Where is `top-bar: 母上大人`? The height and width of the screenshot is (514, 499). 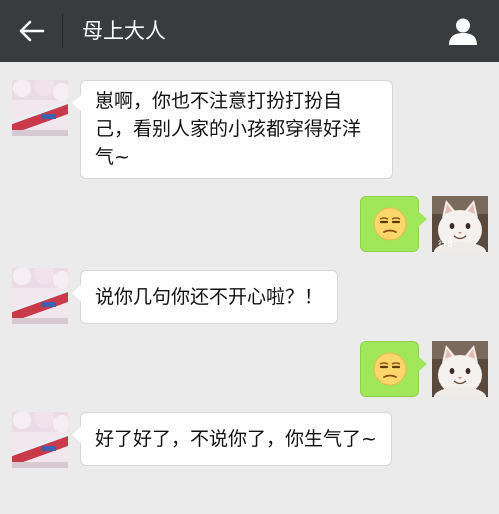 top-bar: 母上大人 is located at coordinates (249, 31).